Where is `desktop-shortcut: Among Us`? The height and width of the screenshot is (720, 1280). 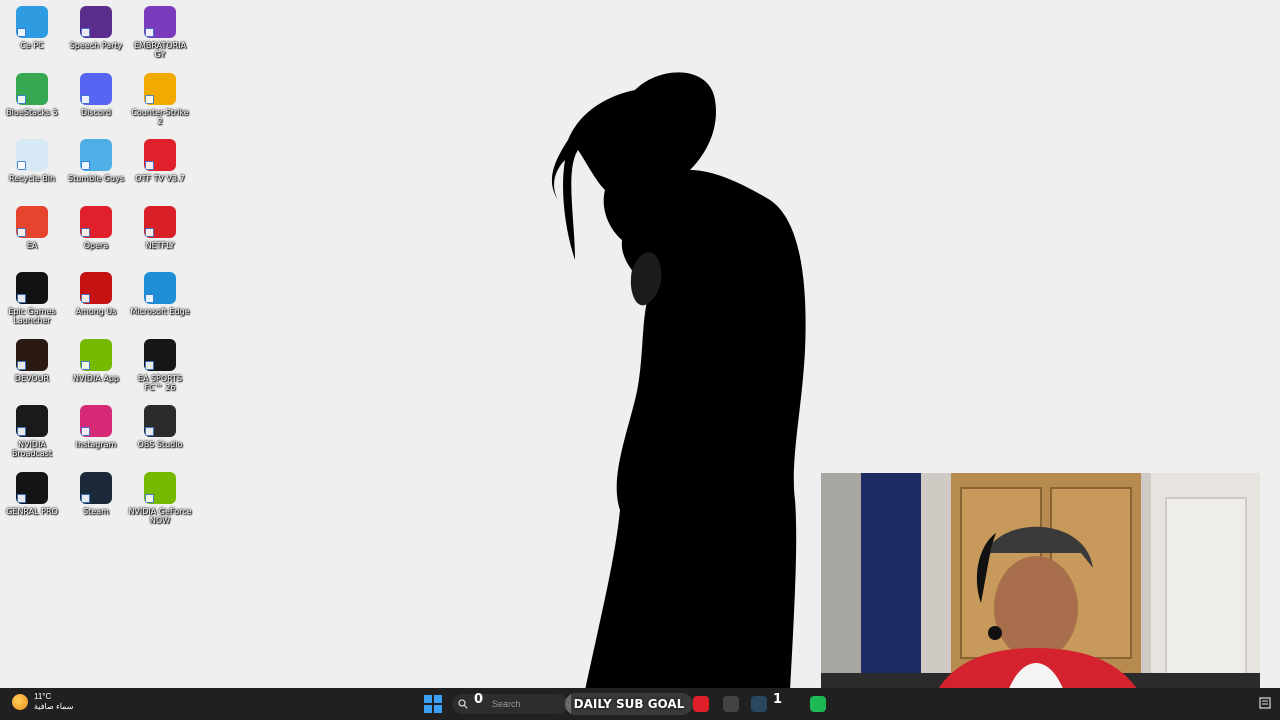
desktop-shortcut: Among Us is located at coordinates (96, 294).